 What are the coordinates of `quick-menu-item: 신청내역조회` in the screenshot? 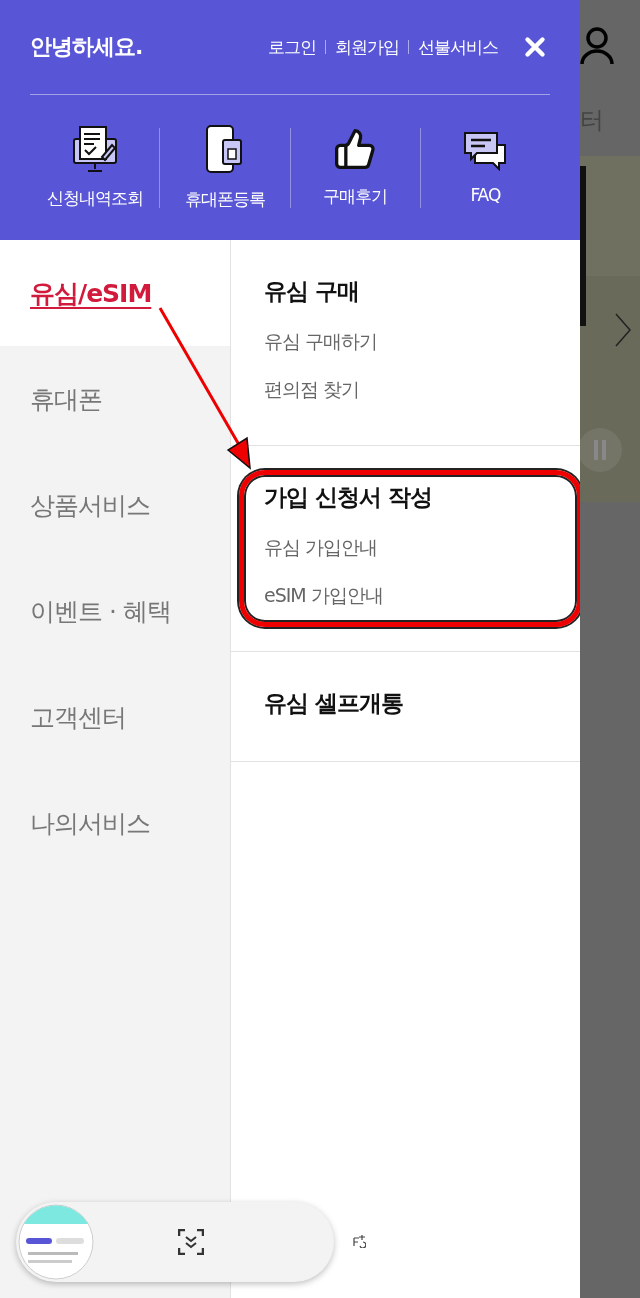 It's located at (95, 167).